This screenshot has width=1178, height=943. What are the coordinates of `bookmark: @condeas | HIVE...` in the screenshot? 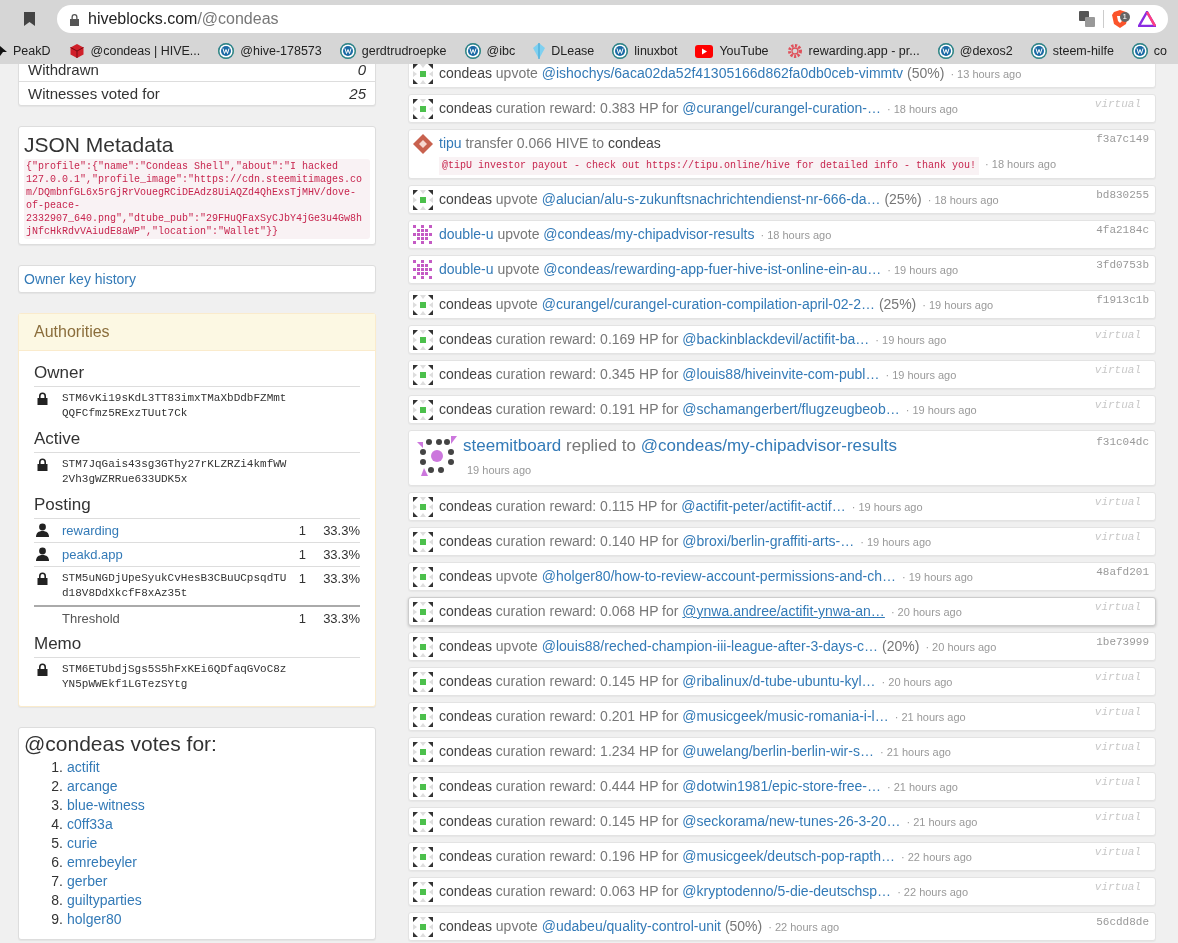 It's located at (134, 51).